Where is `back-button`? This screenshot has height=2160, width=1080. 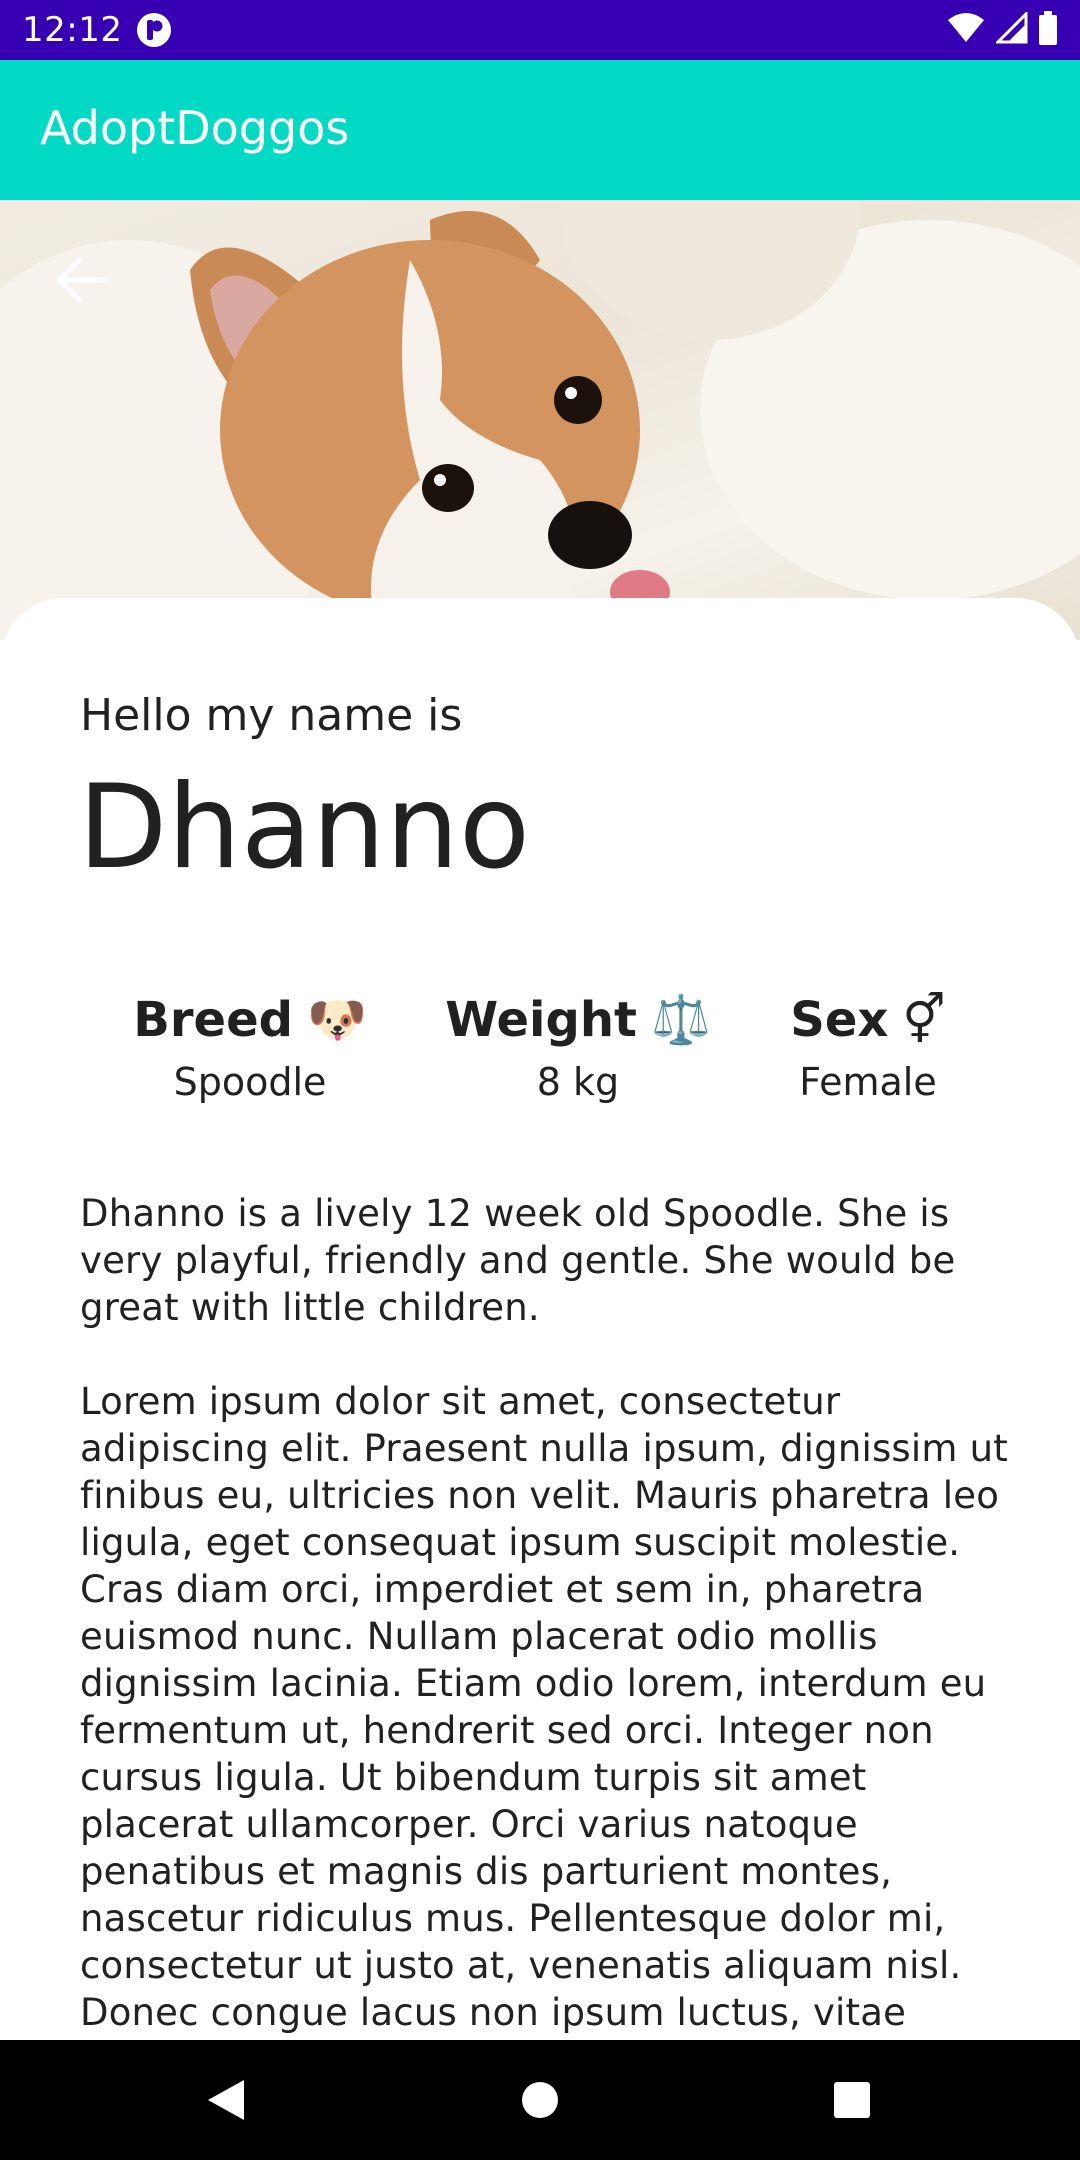
back-button is located at coordinates (80, 280).